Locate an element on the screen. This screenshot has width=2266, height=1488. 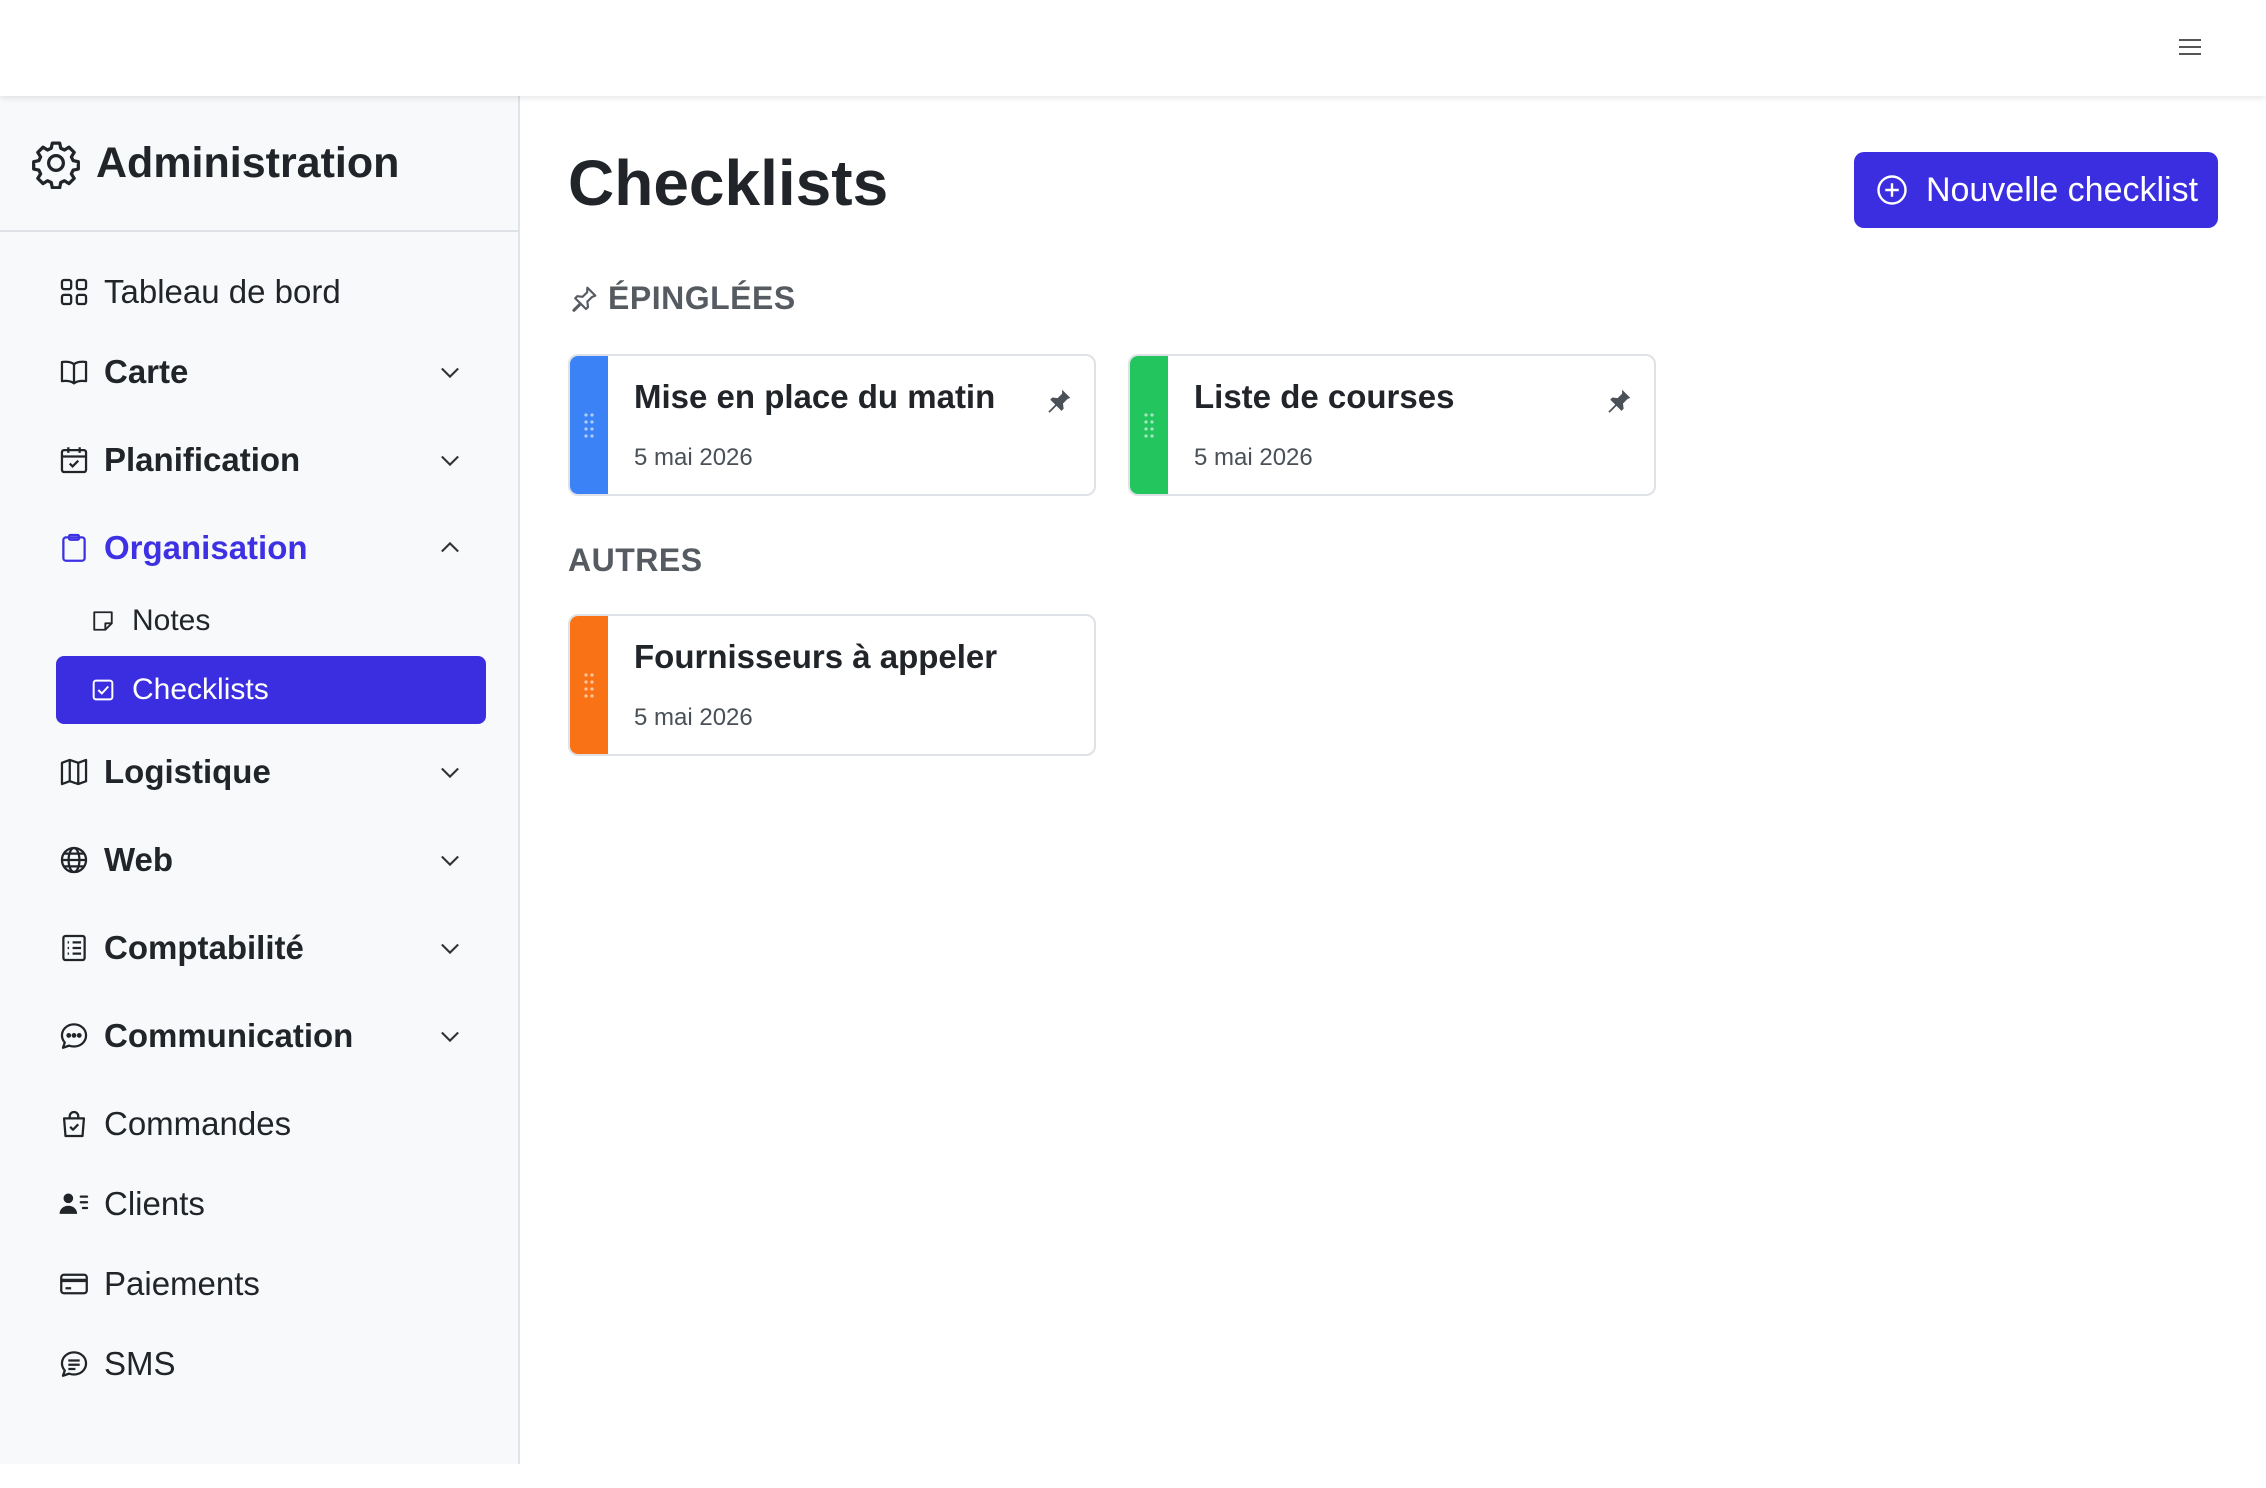
checklist-card-title: Liste de courses is located at coordinates (1324, 396).